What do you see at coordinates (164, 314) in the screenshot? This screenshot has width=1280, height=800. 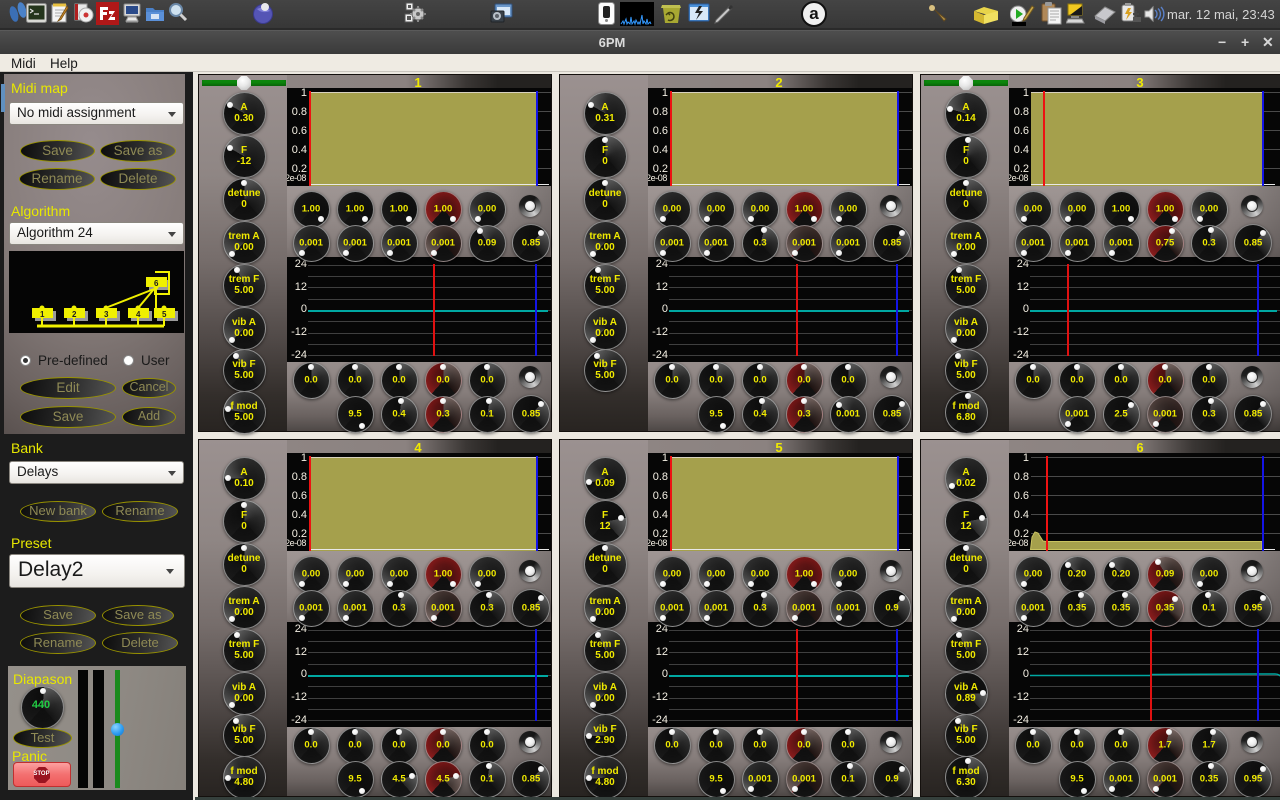 I see `svg-text: 5` at bounding box center [164, 314].